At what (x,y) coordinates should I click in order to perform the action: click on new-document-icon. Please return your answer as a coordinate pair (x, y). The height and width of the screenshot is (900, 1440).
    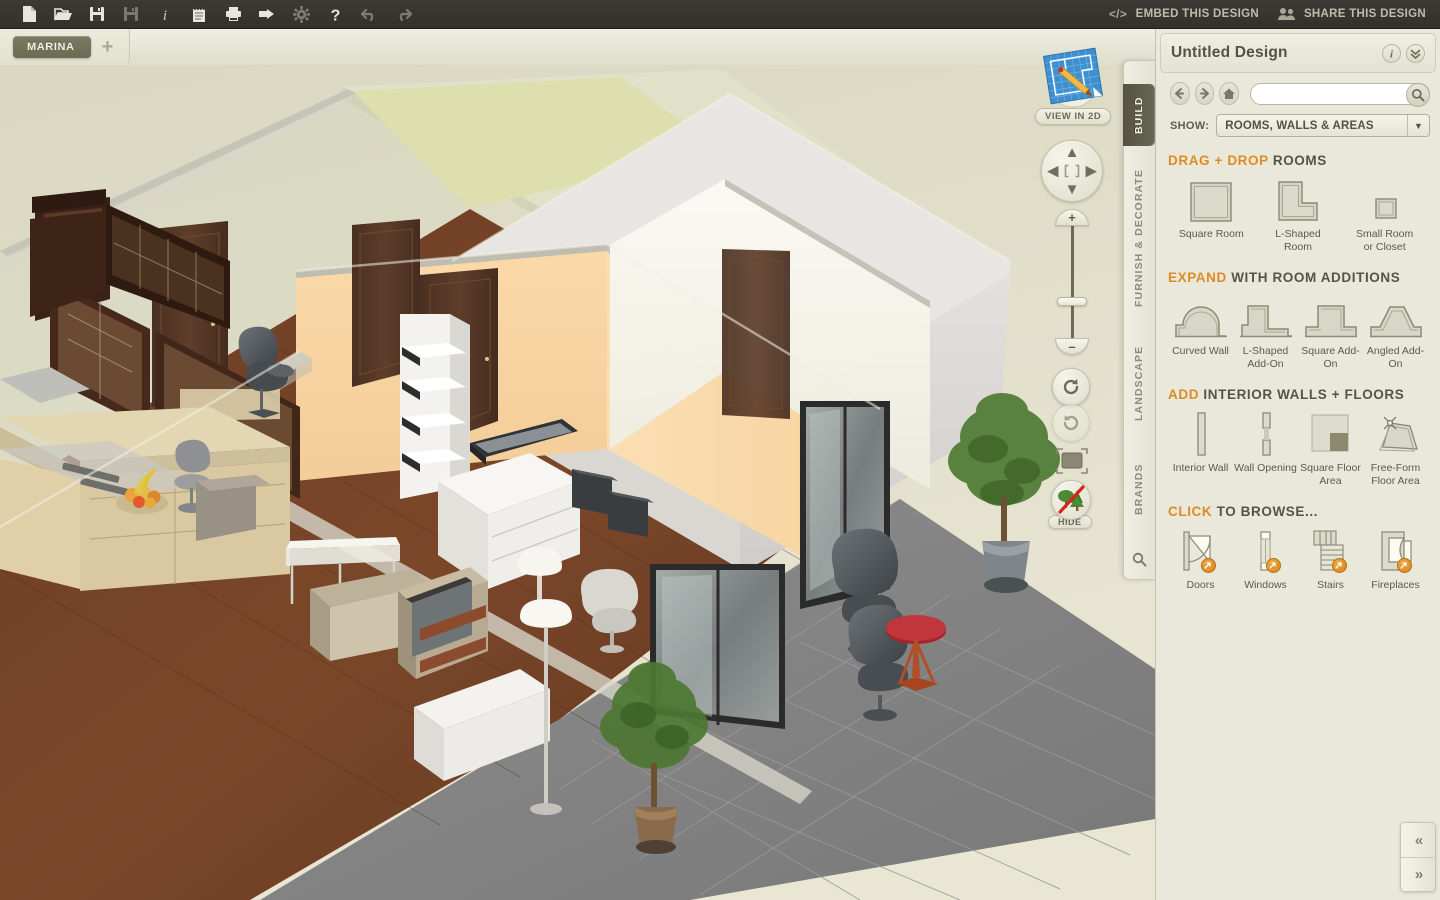
    Looking at the image, I should click on (29, 14).